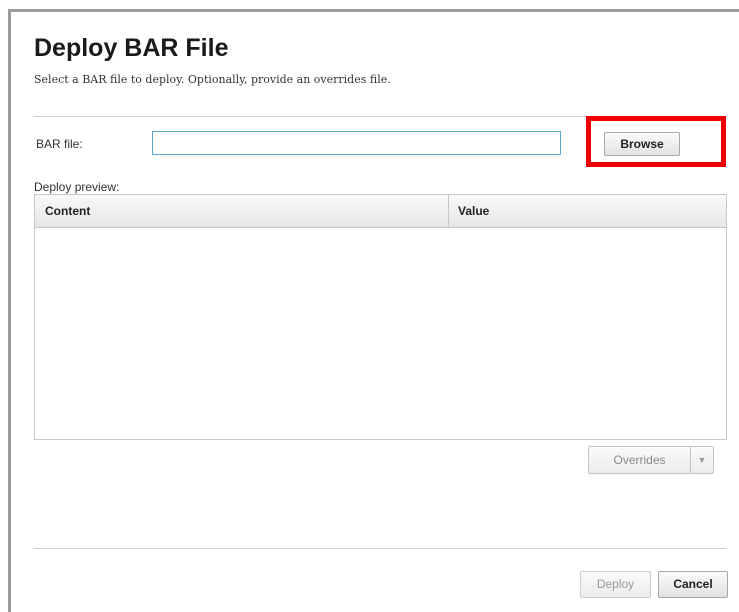 This screenshot has width=739, height=612. What do you see at coordinates (59, 144) in the screenshot?
I see `bar-file-label: BAR file:` at bounding box center [59, 144].